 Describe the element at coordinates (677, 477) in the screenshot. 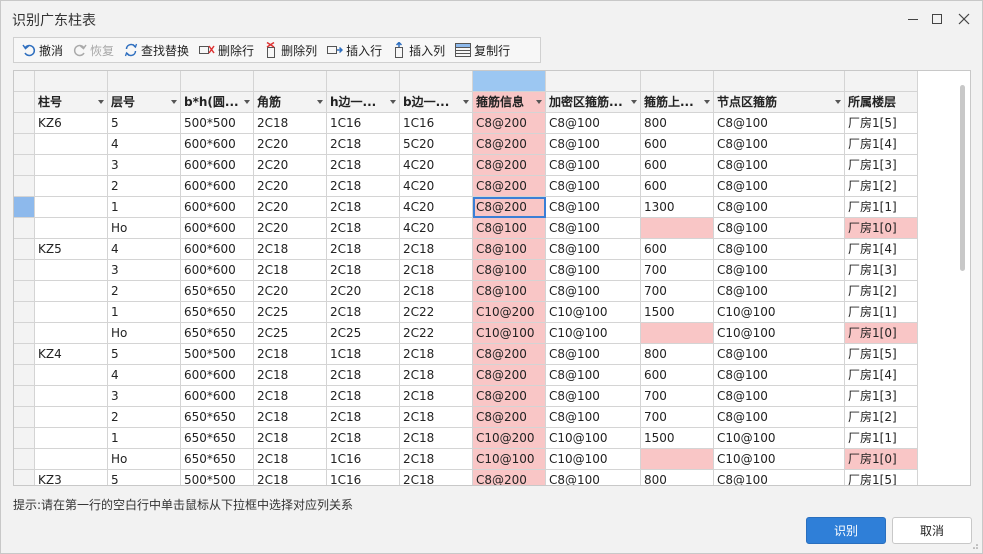

I see `table-cell: 800` at that location.